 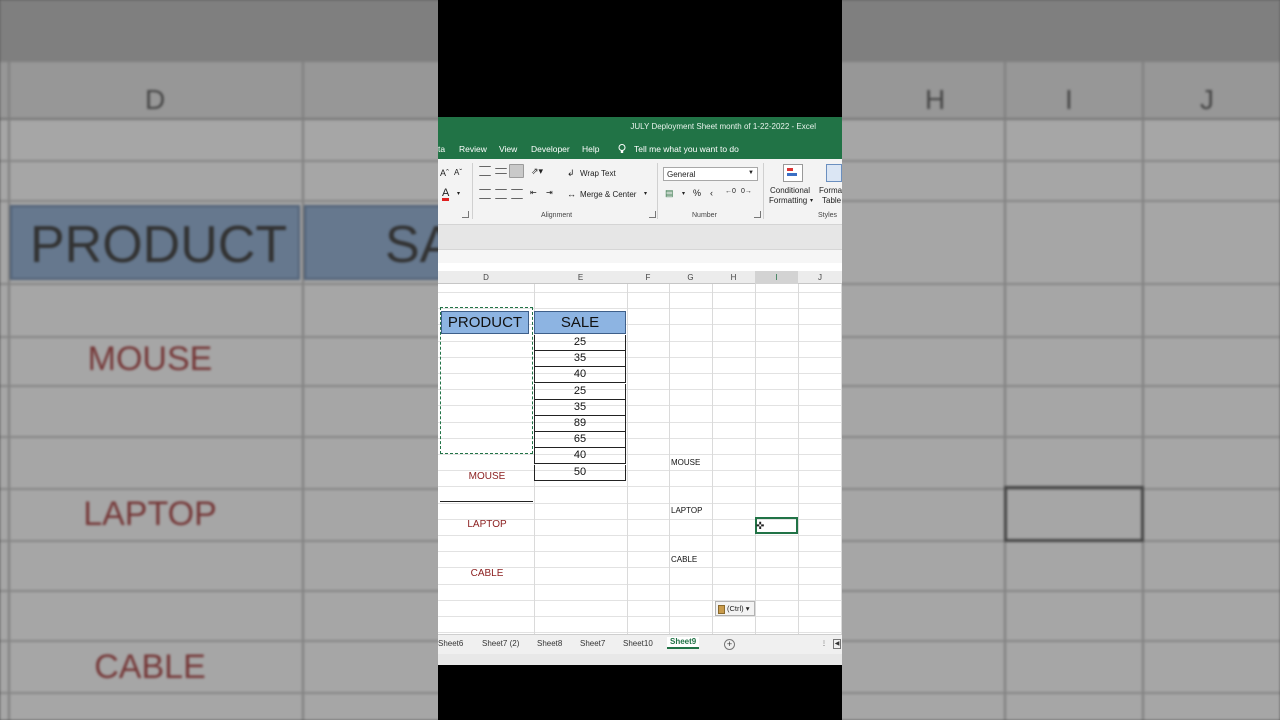 What do you see at coordinates (746, 191) in the screenshot?
I see `decrease-decimal-icon: 0→` at bounding box center [746, 191].